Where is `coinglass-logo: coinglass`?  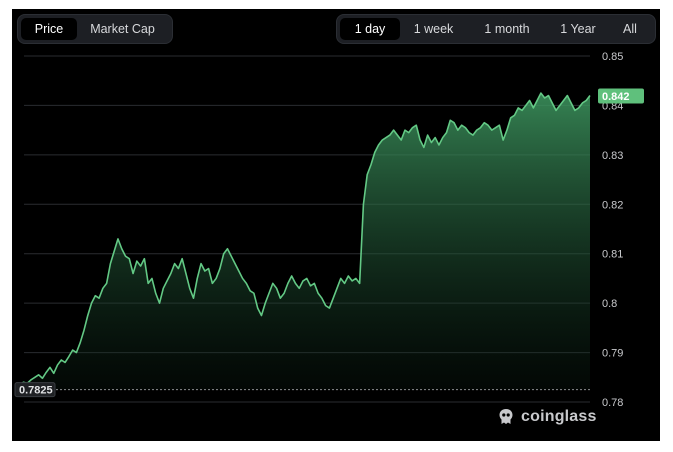 coinglass-logo: coinglass is located at coordinates (546, 417).